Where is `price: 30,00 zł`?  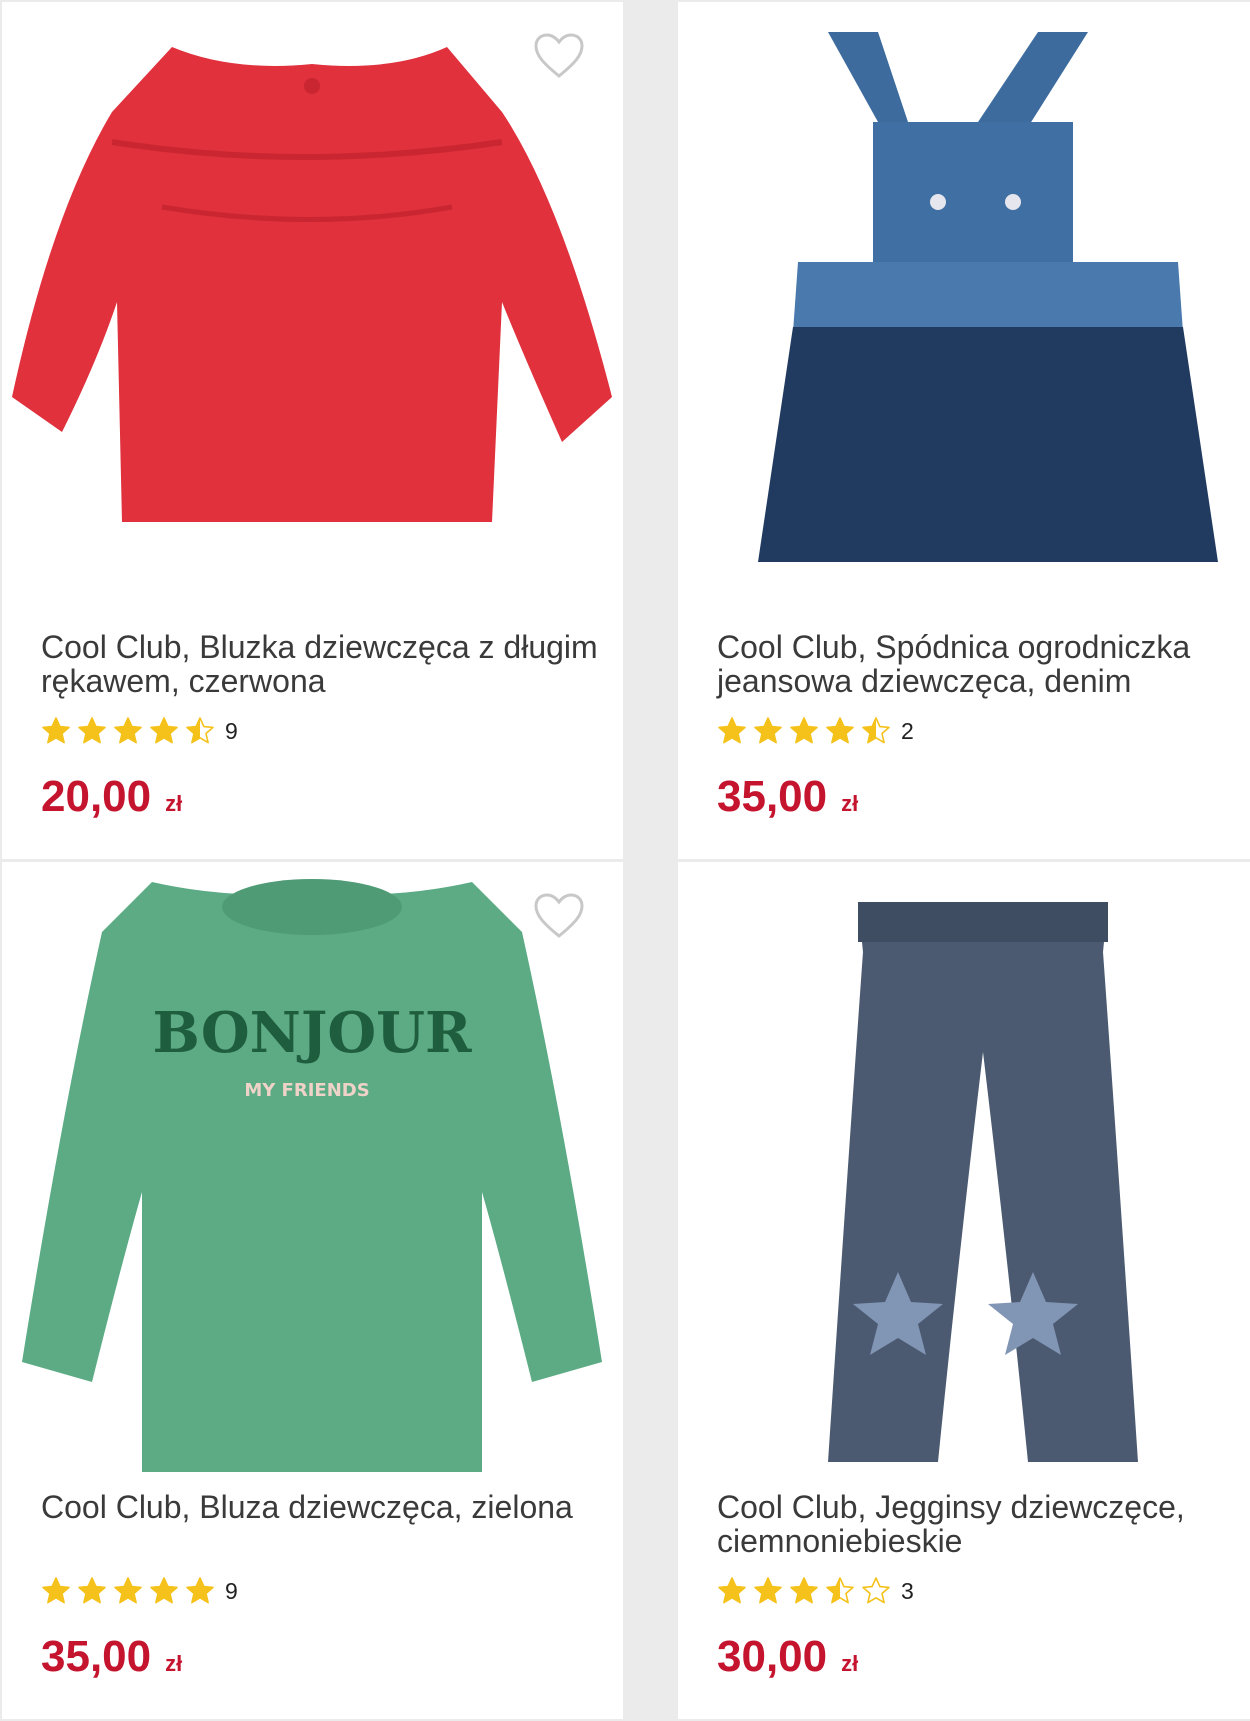 price: 30,00 zł is located at coordinates (787, 1657).